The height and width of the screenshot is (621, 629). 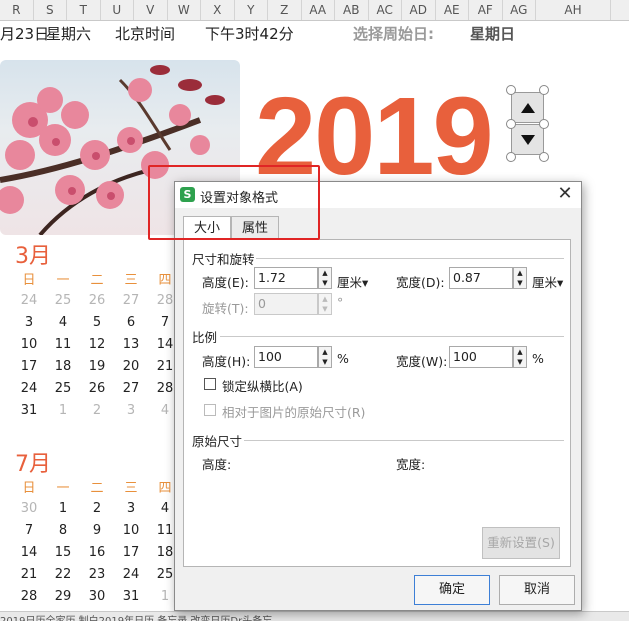 What do you see at coordinates (286, 357) in the screenshot?
I see `scale-height-input: 100` at bounding box center [286, 357].